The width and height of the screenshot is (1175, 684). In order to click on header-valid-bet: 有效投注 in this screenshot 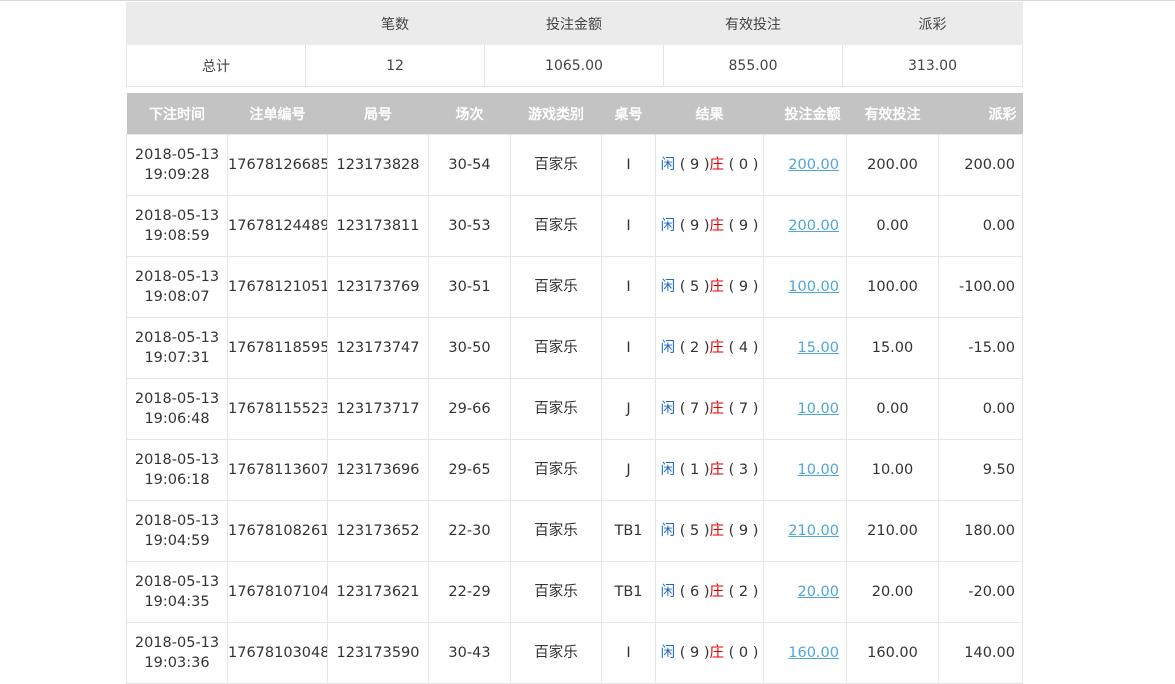, I will do `click(892, 114)`.